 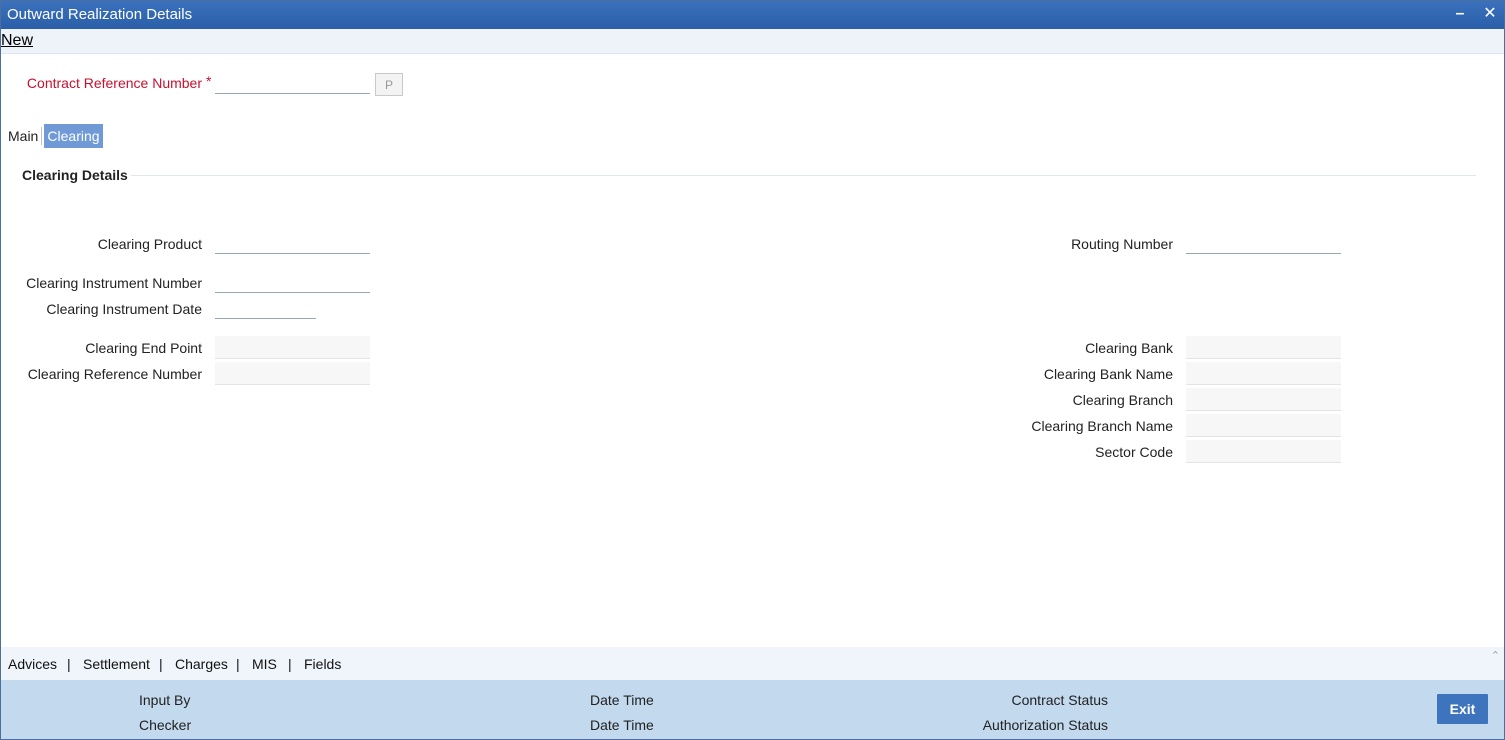 What do you see at coordinates (1490, 14) in the screenshot?
I see `close-icon: ✕` at bounding box center [1490, 14].